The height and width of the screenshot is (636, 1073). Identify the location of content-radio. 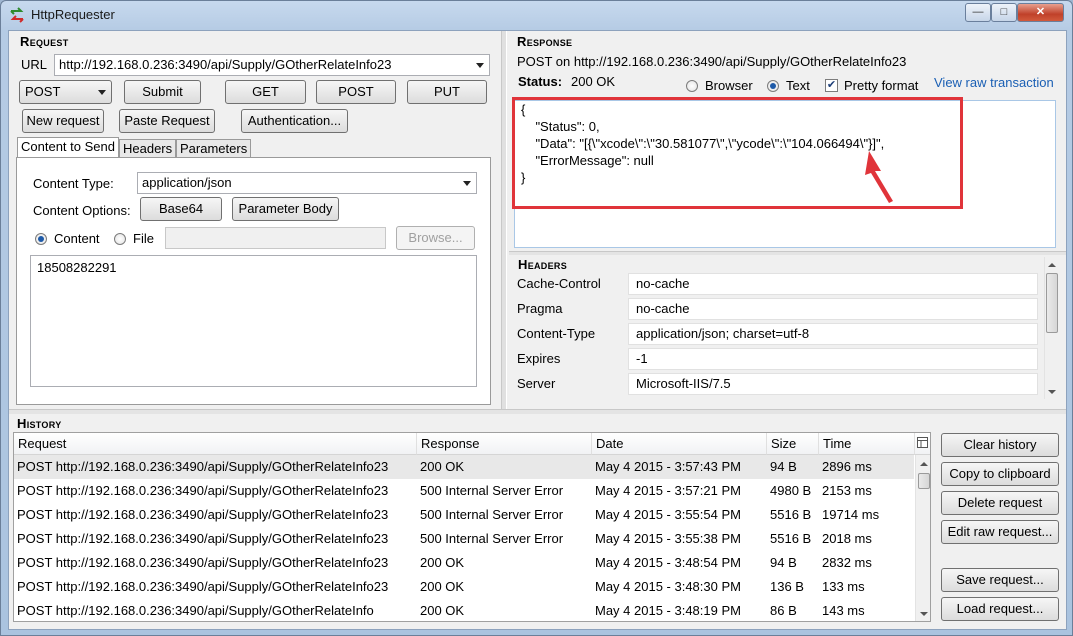
(41, 239).